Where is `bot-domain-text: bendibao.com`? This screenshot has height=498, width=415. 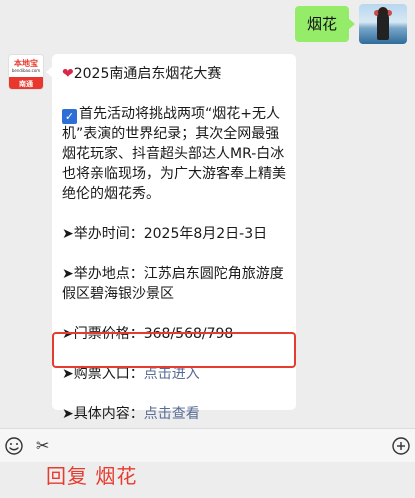
bot-domain-text: bendibao.com is located at coordinates (26, 70).